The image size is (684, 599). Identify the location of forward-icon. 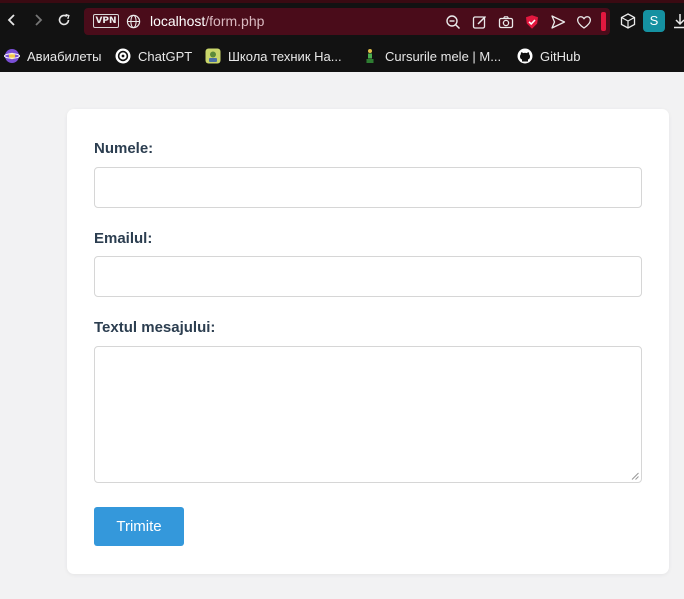
(38, 20).